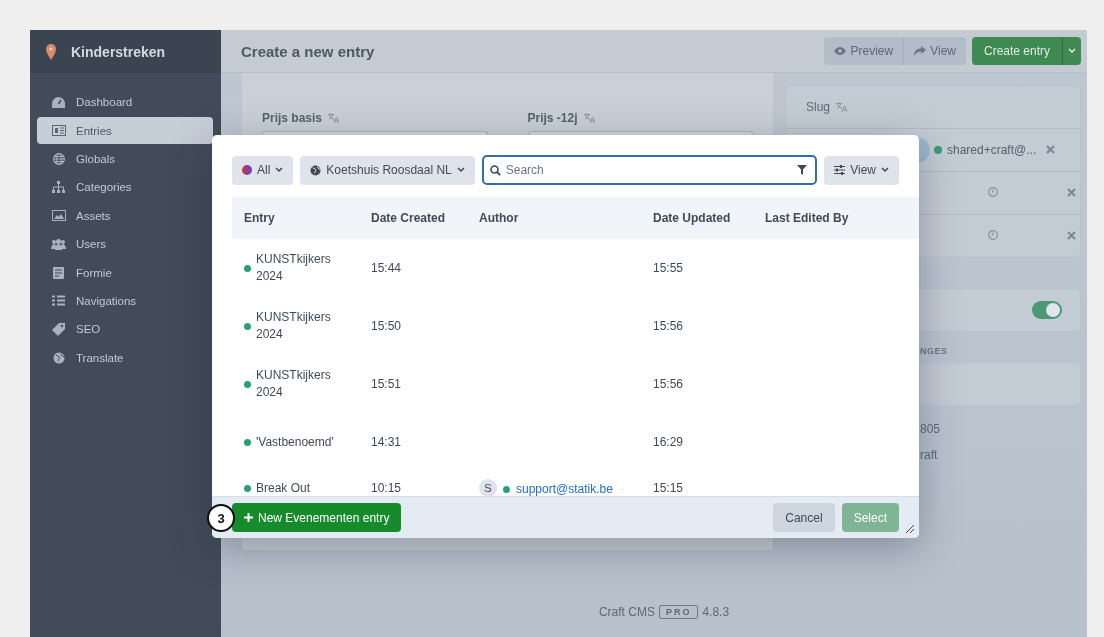 The image size is (1104, 637). Describe the element at coordinates (626, 612) in the screenshot. I see `product-name: Craft CMS` at that location.